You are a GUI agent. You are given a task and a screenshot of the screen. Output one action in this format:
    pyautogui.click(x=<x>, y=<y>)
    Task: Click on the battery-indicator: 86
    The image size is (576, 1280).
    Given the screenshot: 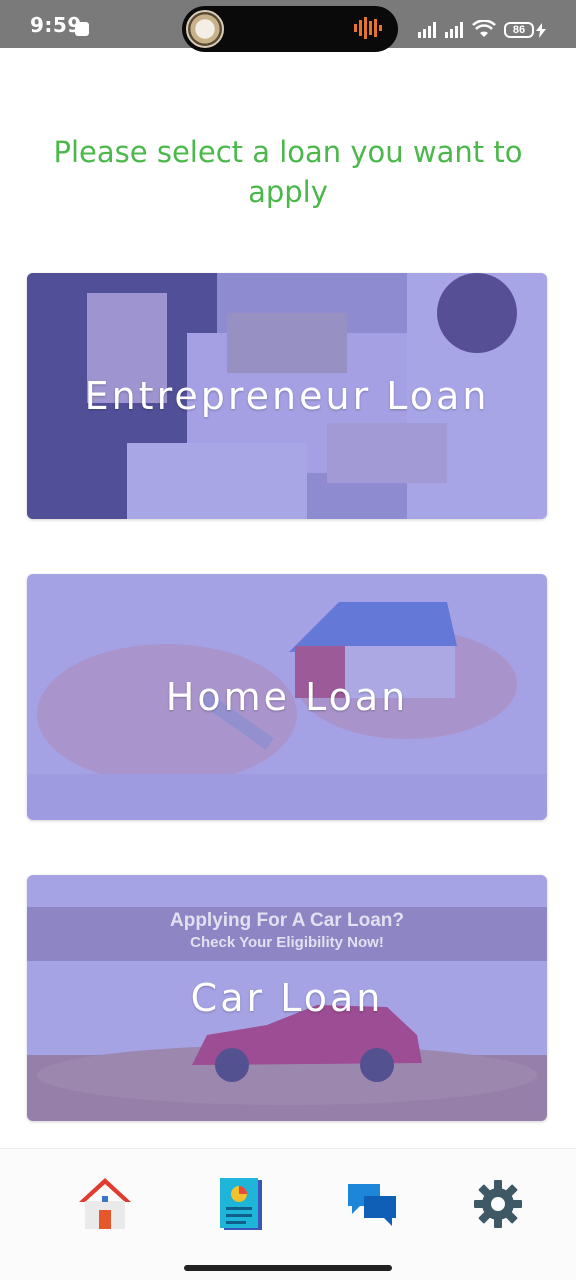 What is the action you would take?
    pyautogui.click(x=519, y=30)
    